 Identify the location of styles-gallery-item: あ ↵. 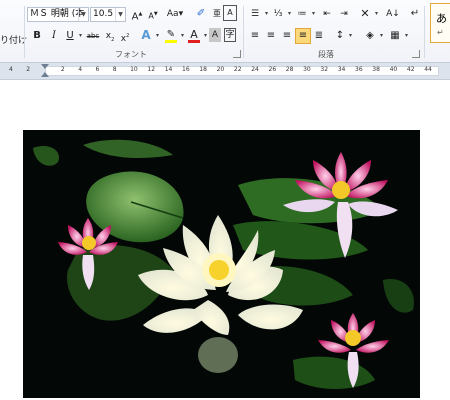
(440, 23).